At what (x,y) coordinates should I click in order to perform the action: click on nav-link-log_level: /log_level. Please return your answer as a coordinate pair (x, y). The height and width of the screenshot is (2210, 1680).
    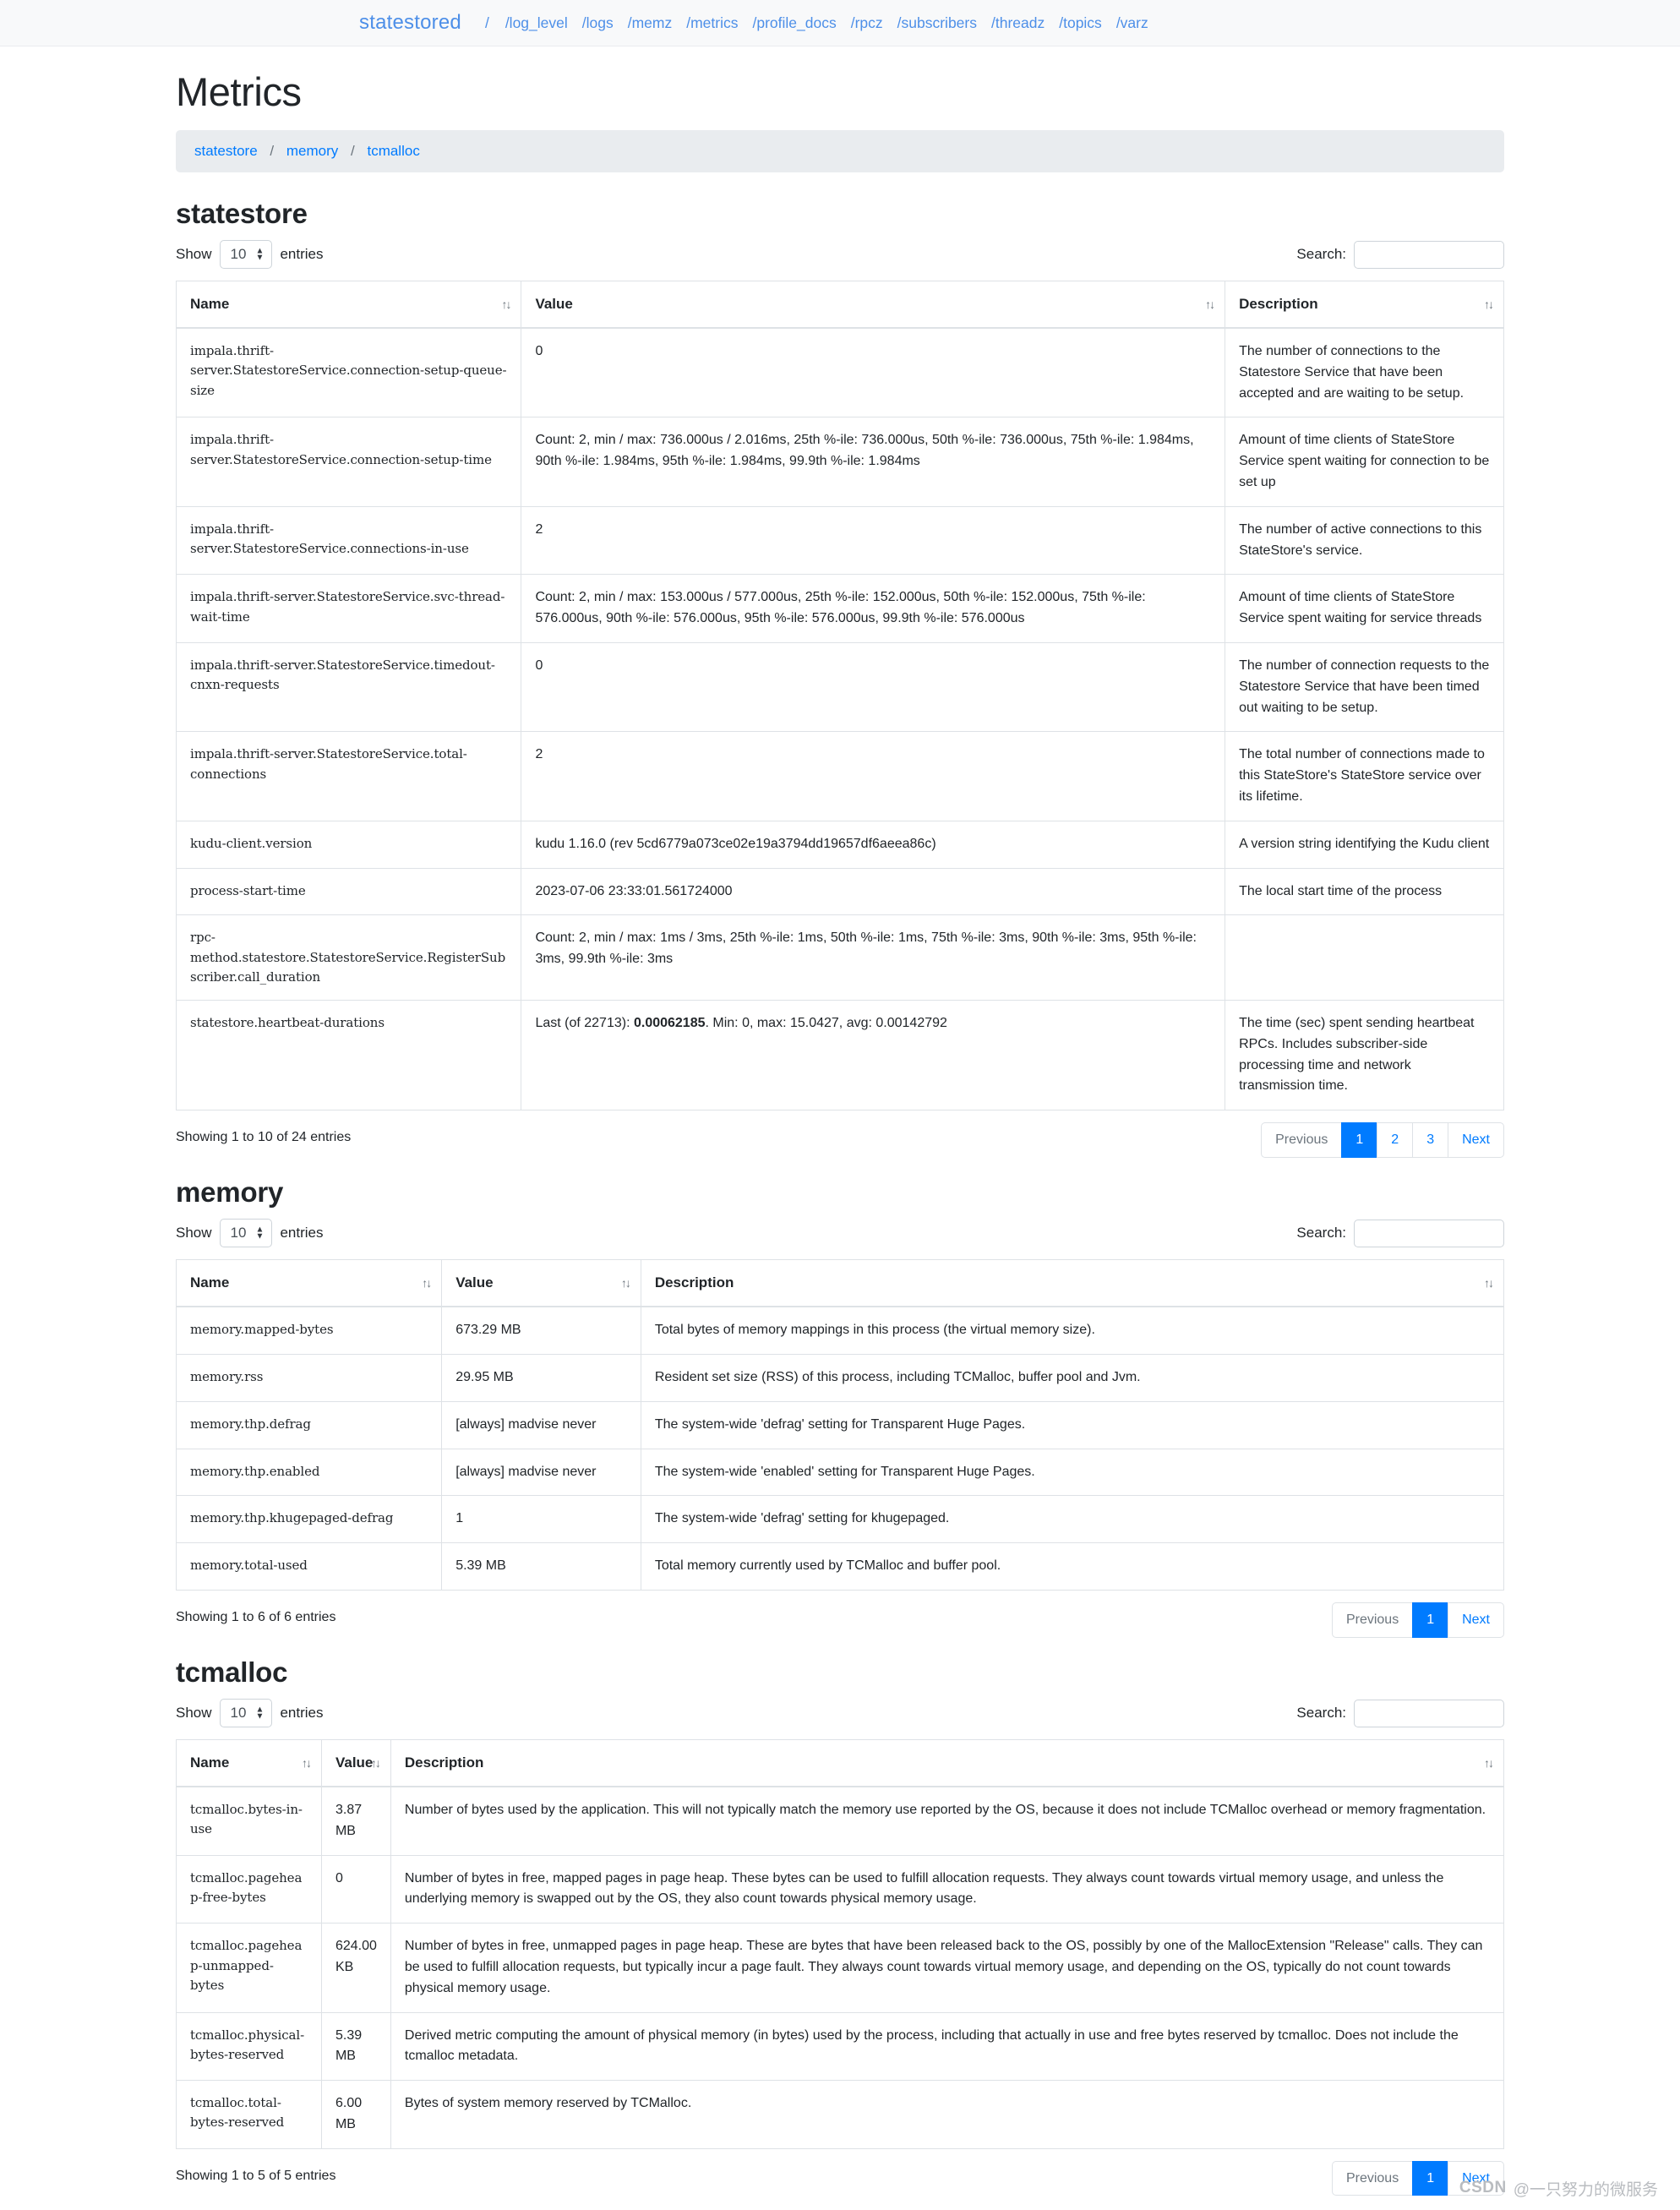
    Looking at the image, I should click on (536, 22).